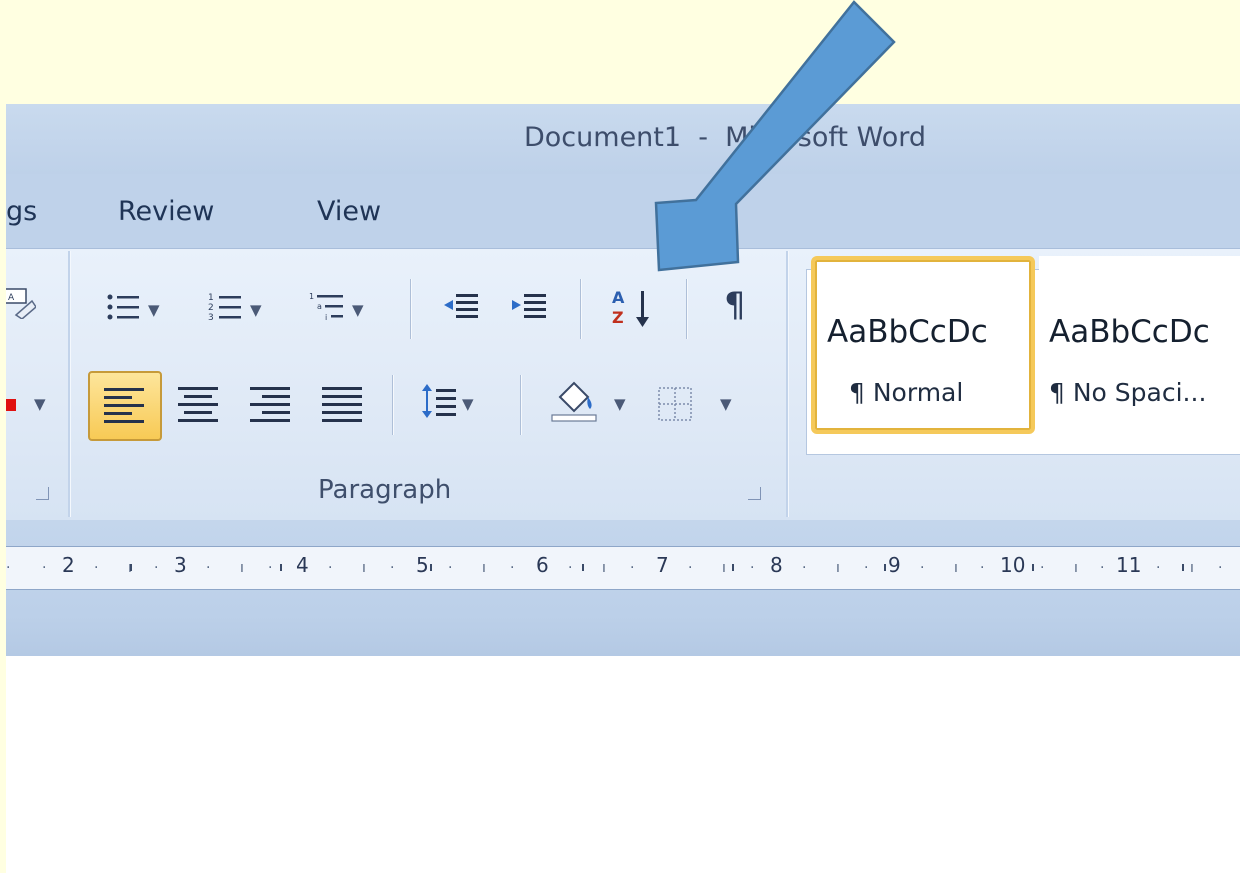 The width and height of the screenshot is (1240, 873). I want to click on callout-arrow-icon, so click(775, 136).